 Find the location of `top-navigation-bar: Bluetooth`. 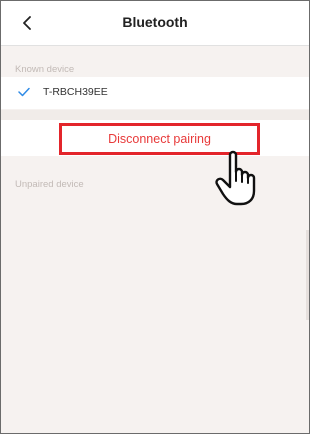

top-navigation-bar: Bluetooth is located at coordinates (155, 23).